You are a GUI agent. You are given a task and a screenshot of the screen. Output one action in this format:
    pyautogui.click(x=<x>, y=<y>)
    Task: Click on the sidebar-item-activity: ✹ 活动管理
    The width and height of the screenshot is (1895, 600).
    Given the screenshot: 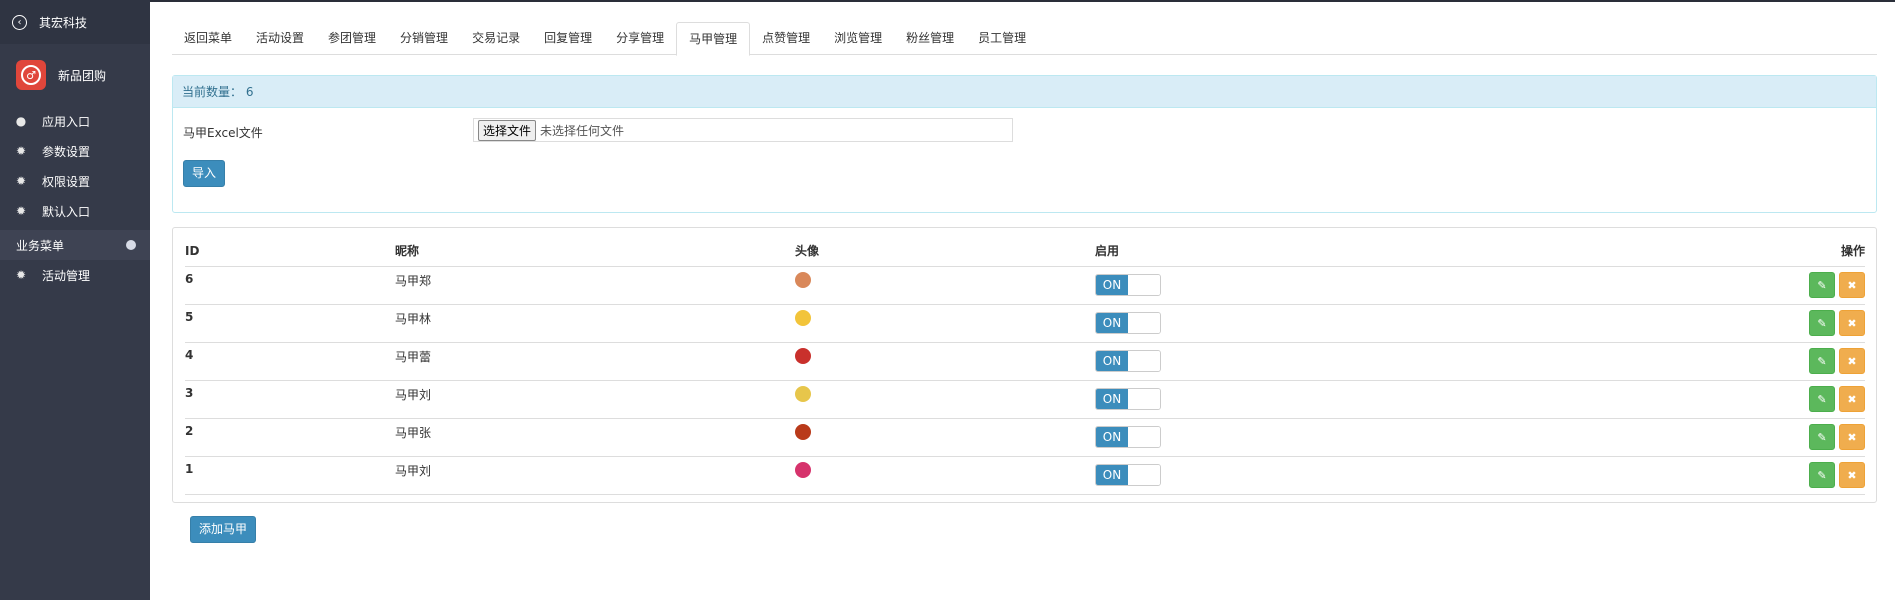 What is the action you would take?
    pyautogui.click(x=75, y=275)
    